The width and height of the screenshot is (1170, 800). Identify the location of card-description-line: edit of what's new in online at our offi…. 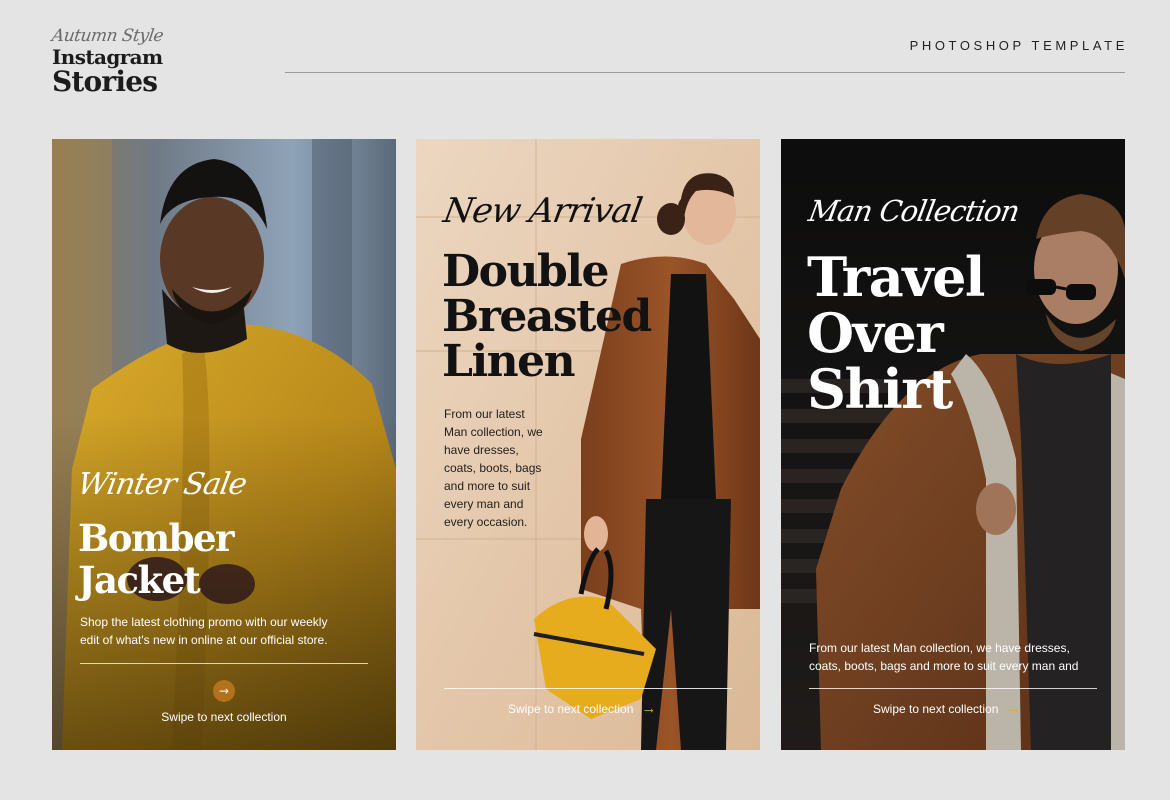
(204, 640).